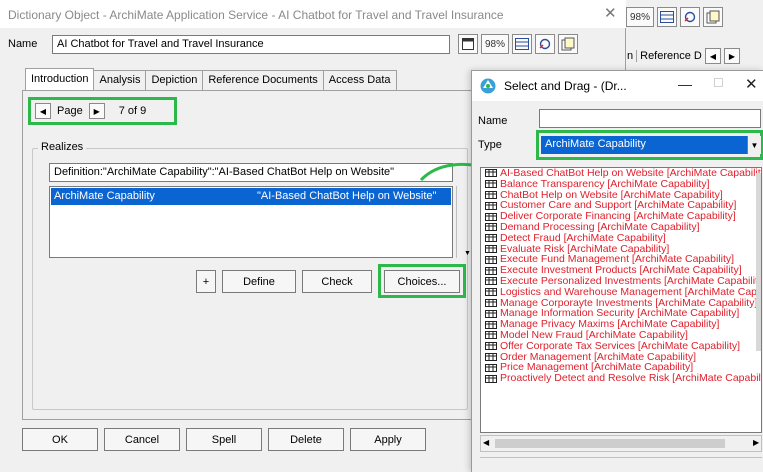  What do you see at coordinates (490, 145) in the screenshot?
I see `sd-type-label: Type` at bounding box center [490, 145].